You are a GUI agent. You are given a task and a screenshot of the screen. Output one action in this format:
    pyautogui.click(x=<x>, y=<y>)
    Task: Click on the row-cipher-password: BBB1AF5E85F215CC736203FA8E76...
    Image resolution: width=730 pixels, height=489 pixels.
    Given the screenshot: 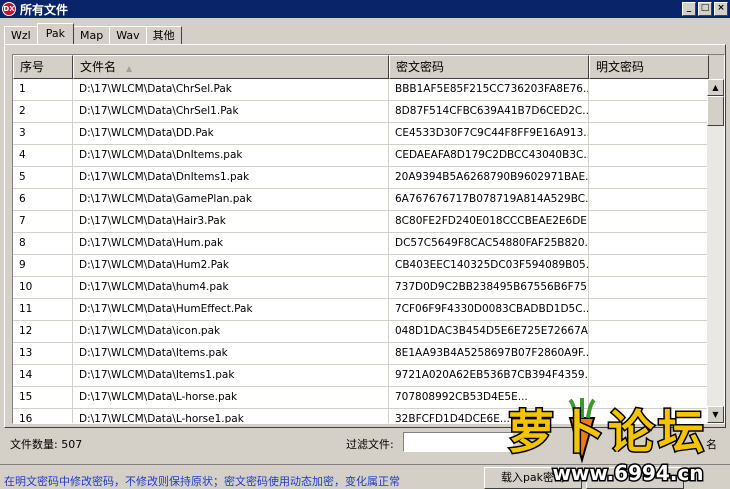 What is the action you would take?
    pyautogui.click(x=489, y=89)
    